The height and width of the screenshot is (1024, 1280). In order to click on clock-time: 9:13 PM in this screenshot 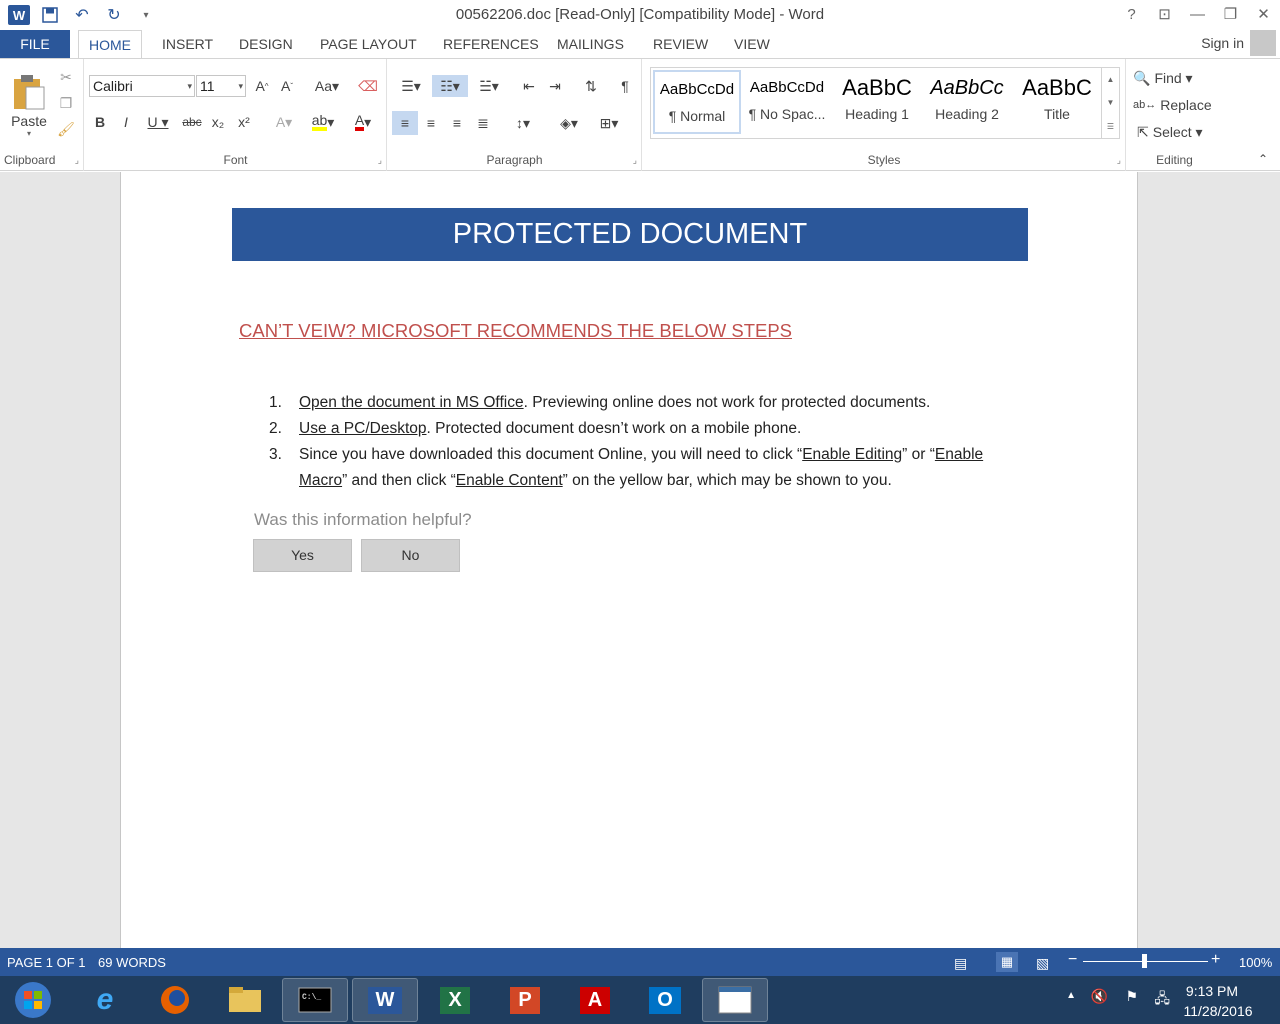, I will do `click(1212, 991)`.